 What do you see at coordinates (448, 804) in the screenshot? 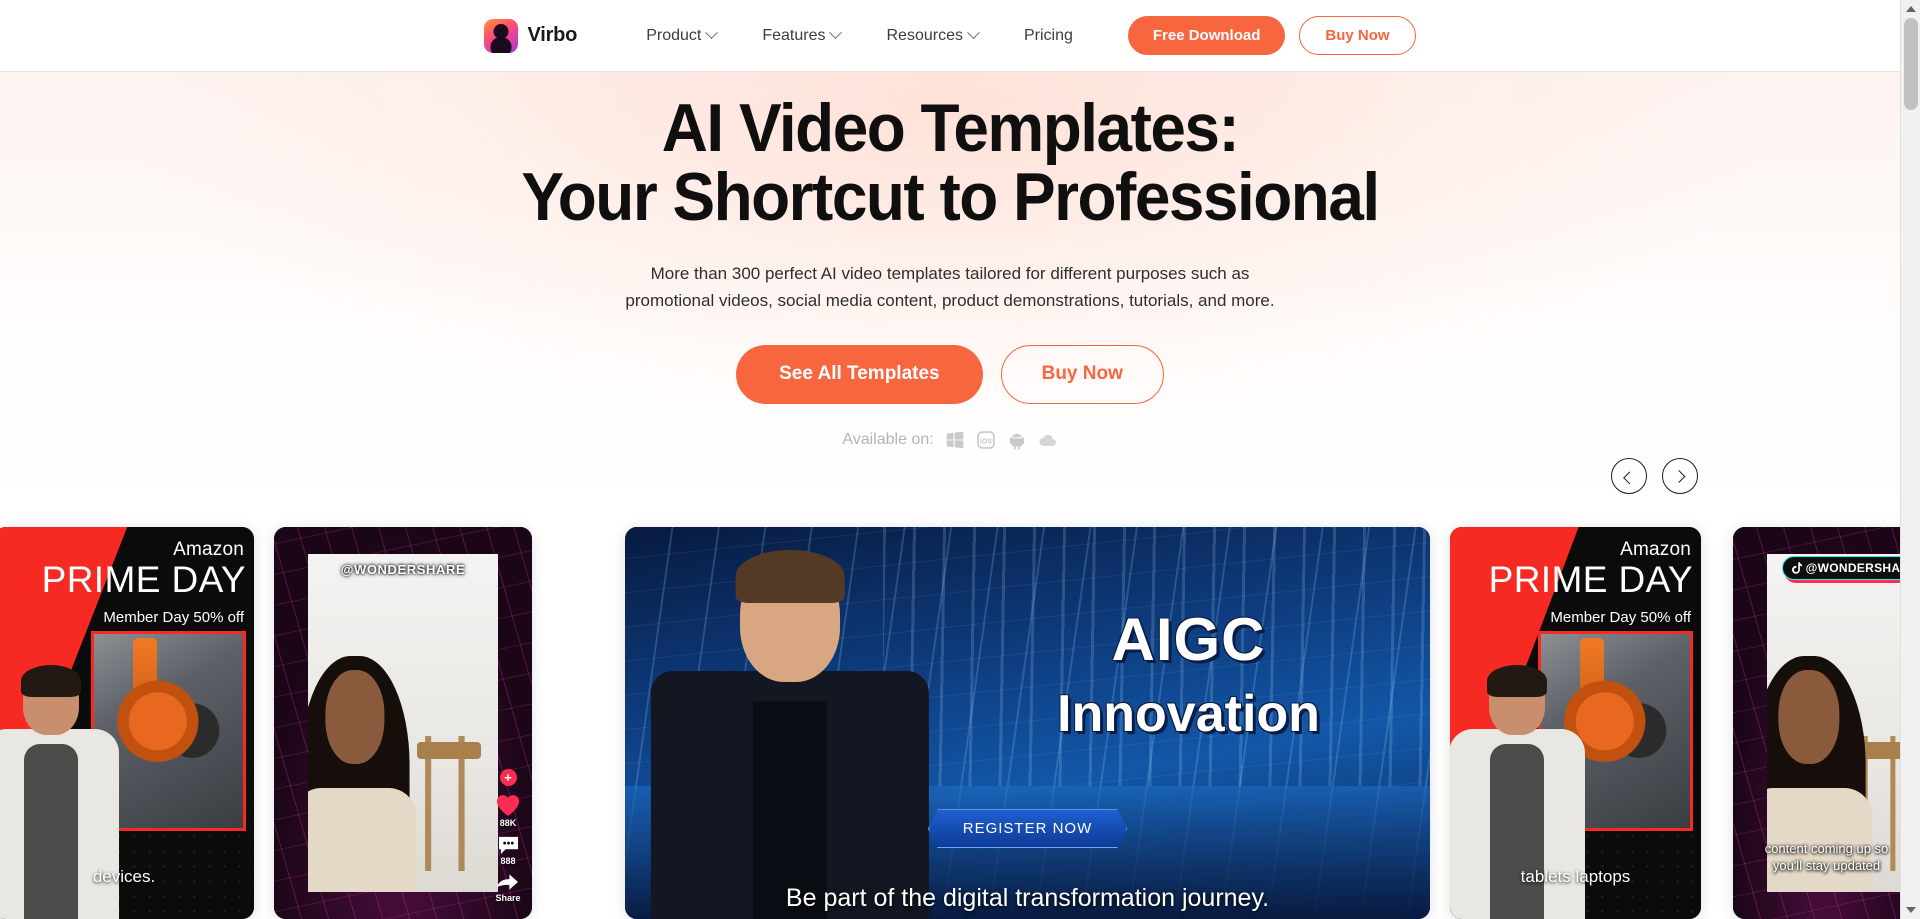
I see `stool-prop` at bounding box center [448, 804].